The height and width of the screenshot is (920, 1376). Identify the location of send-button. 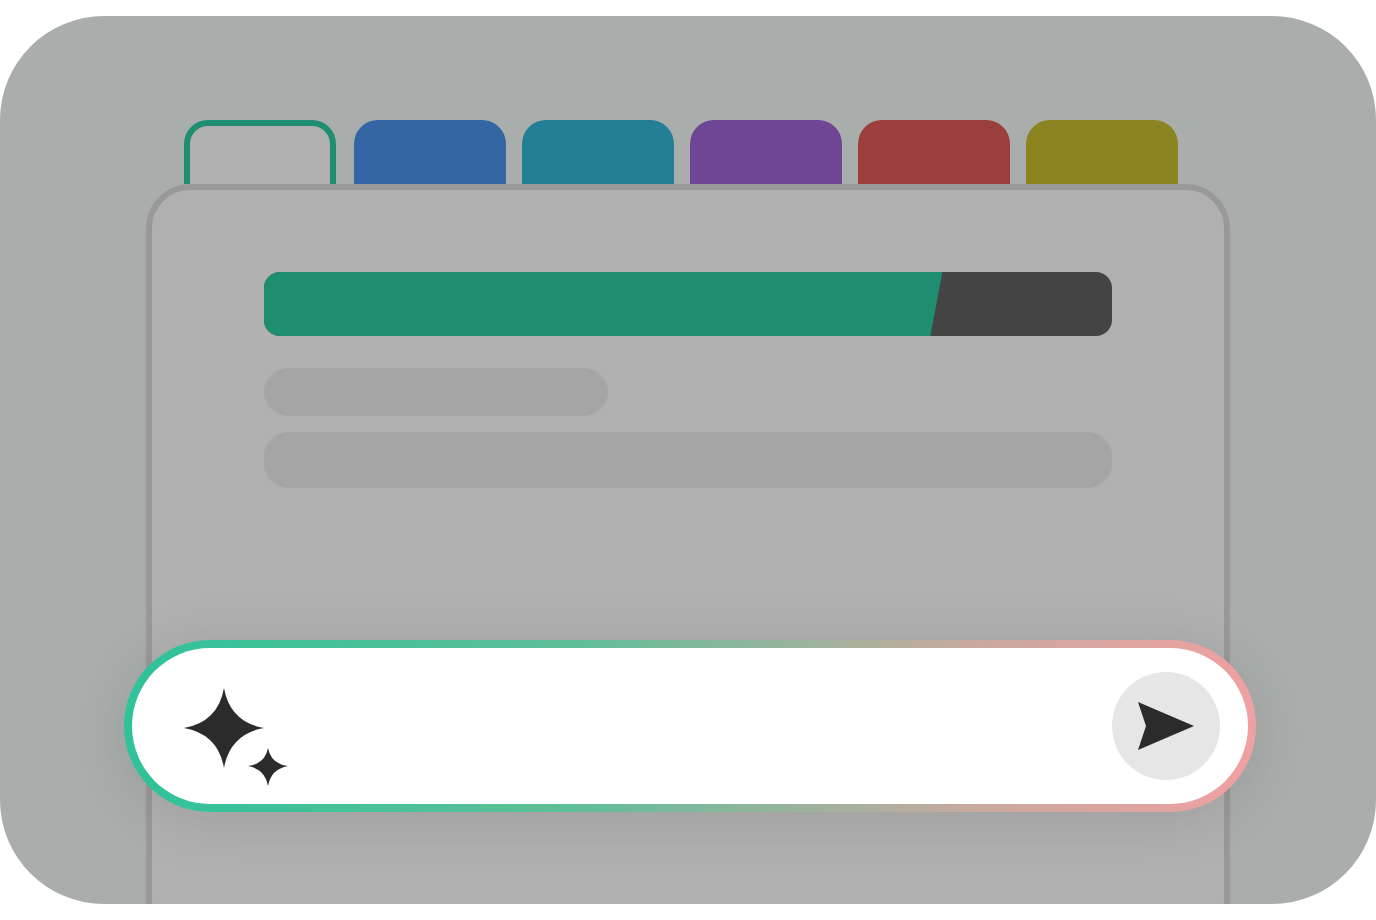
(1166, 726).